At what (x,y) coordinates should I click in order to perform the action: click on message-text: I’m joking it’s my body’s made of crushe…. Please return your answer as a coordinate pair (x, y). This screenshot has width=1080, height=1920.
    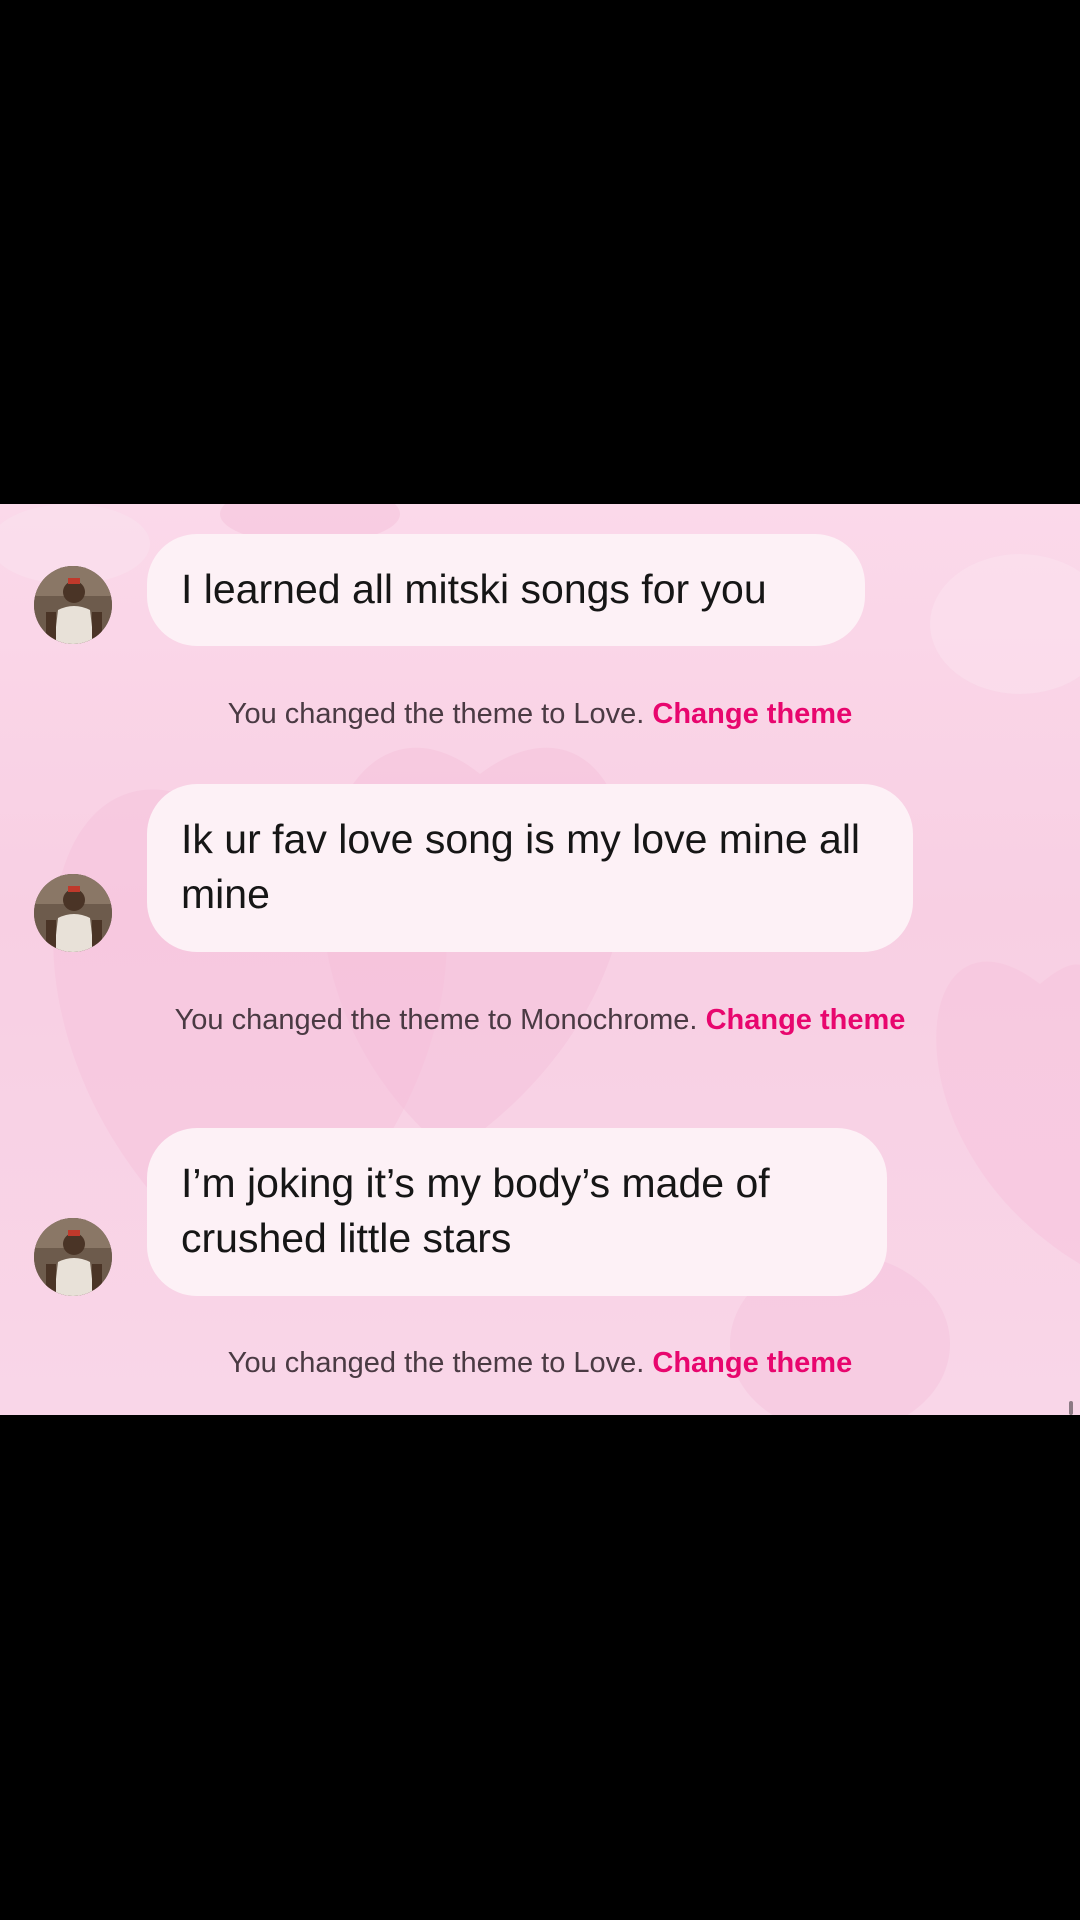
    Looking at the image, I should click on (475, 1210).